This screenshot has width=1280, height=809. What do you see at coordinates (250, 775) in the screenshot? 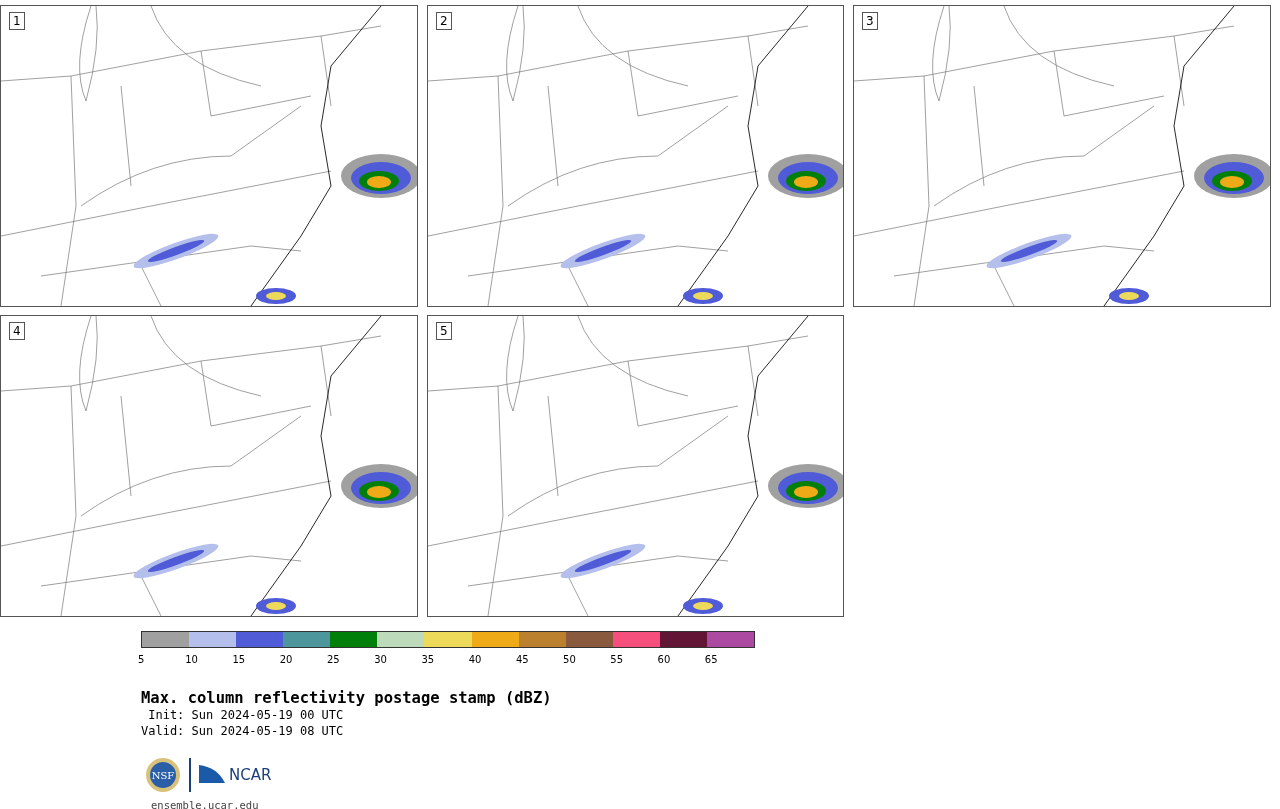
I see `logo-wordmark: NCAR` at bounding box center [250, 775].